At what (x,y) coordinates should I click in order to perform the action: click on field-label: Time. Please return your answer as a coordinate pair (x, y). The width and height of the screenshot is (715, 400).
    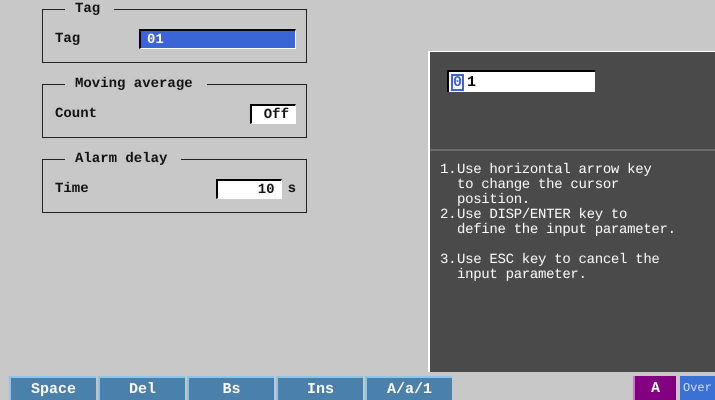
    Looking at the image, I should click on (72, 189).